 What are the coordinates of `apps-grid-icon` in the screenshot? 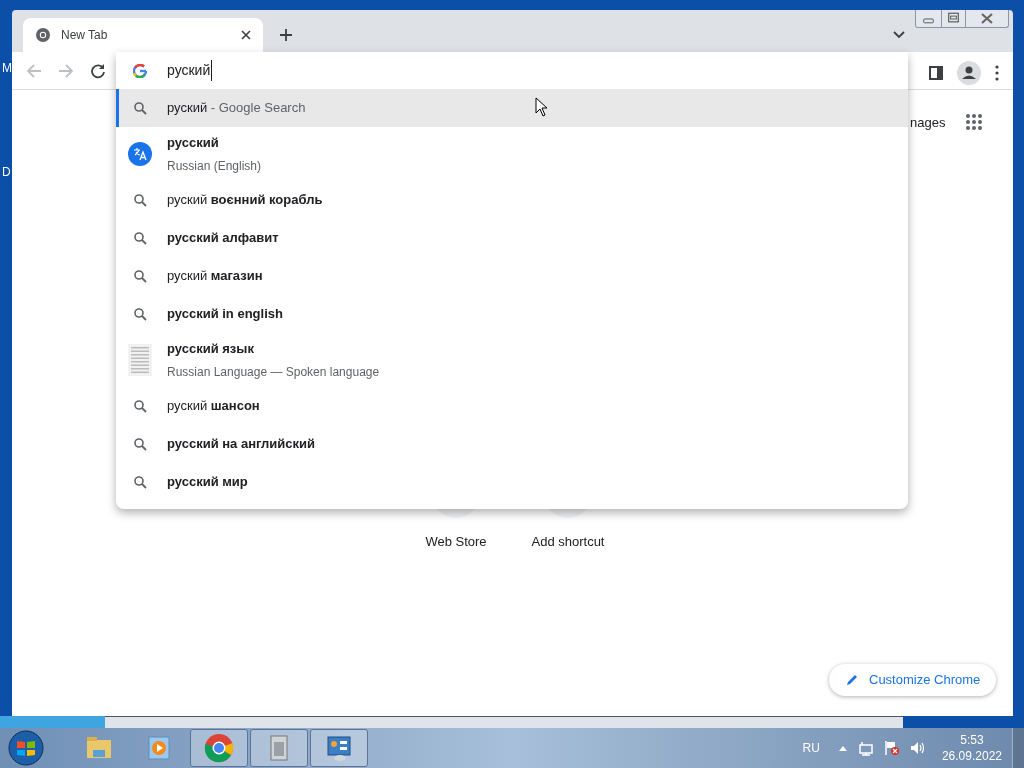 It's located at (974, 122).